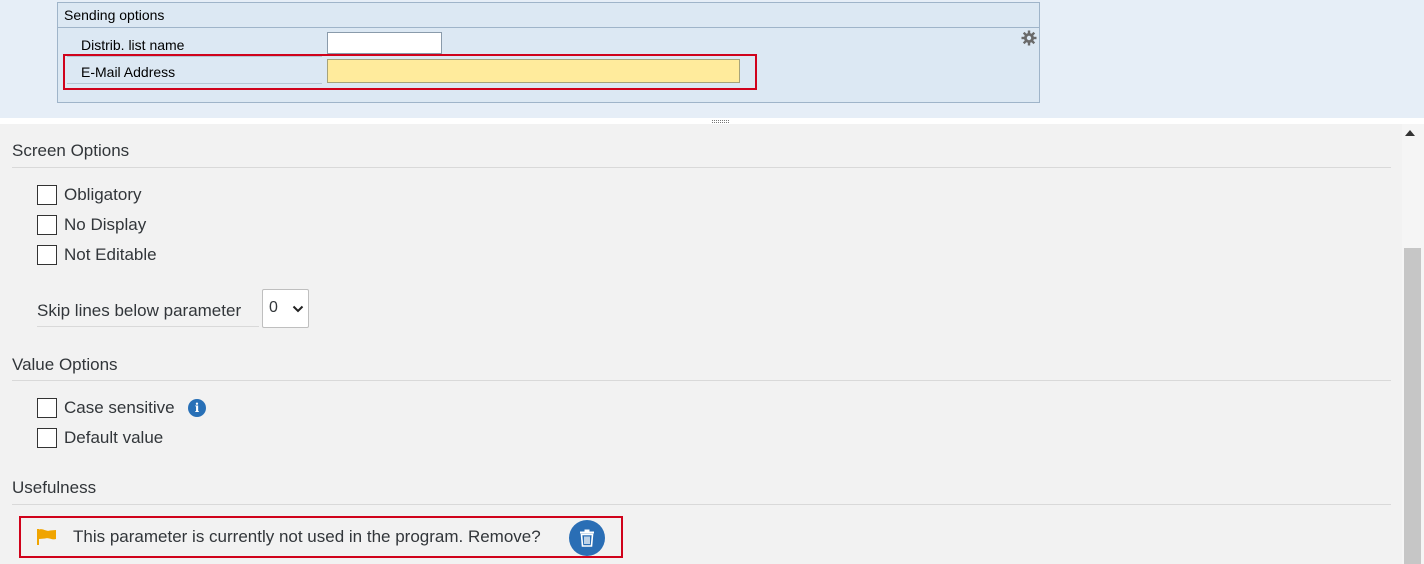 Image resolution: width=1424 pixels, height=564 pixels. Describe the element at coordinates (110, 254) in the screenshot. I see `not-editable-label: Not Editable` at that location.